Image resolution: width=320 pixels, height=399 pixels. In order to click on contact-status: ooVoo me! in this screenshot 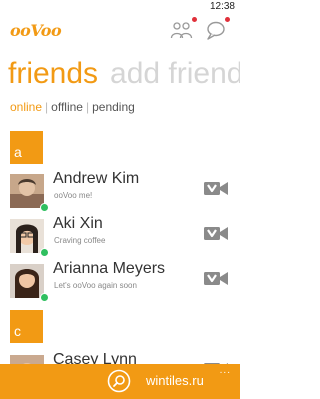, I will do `click(73, 195)`.